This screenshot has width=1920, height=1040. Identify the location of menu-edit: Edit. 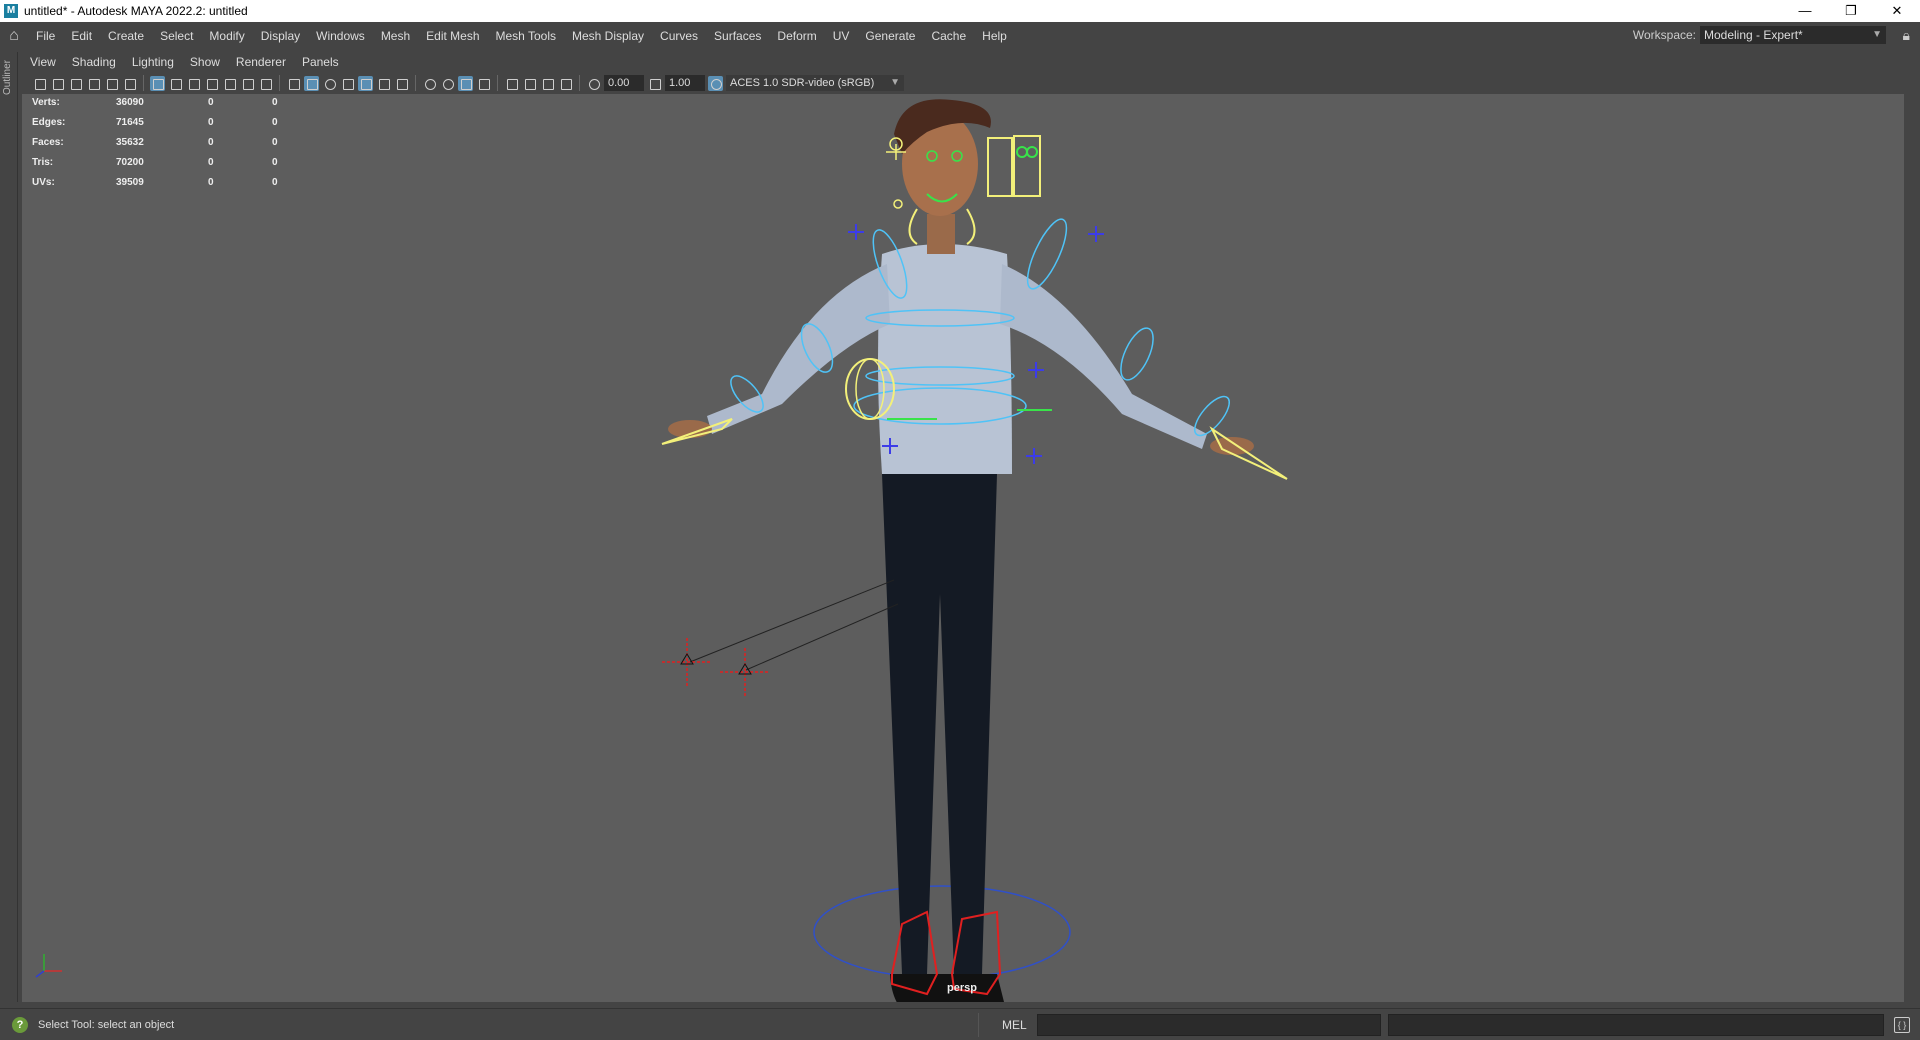
(81, 36).